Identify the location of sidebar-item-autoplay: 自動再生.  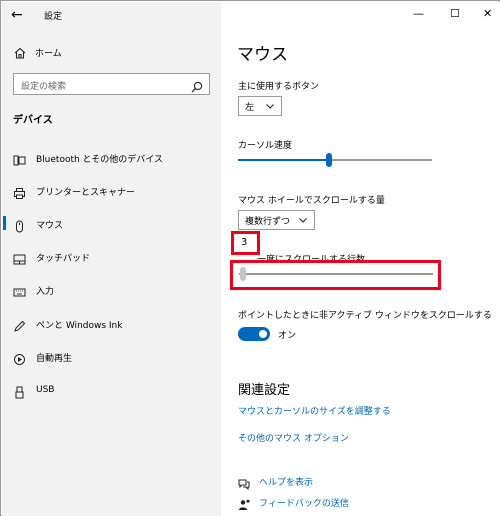
(42, 357).